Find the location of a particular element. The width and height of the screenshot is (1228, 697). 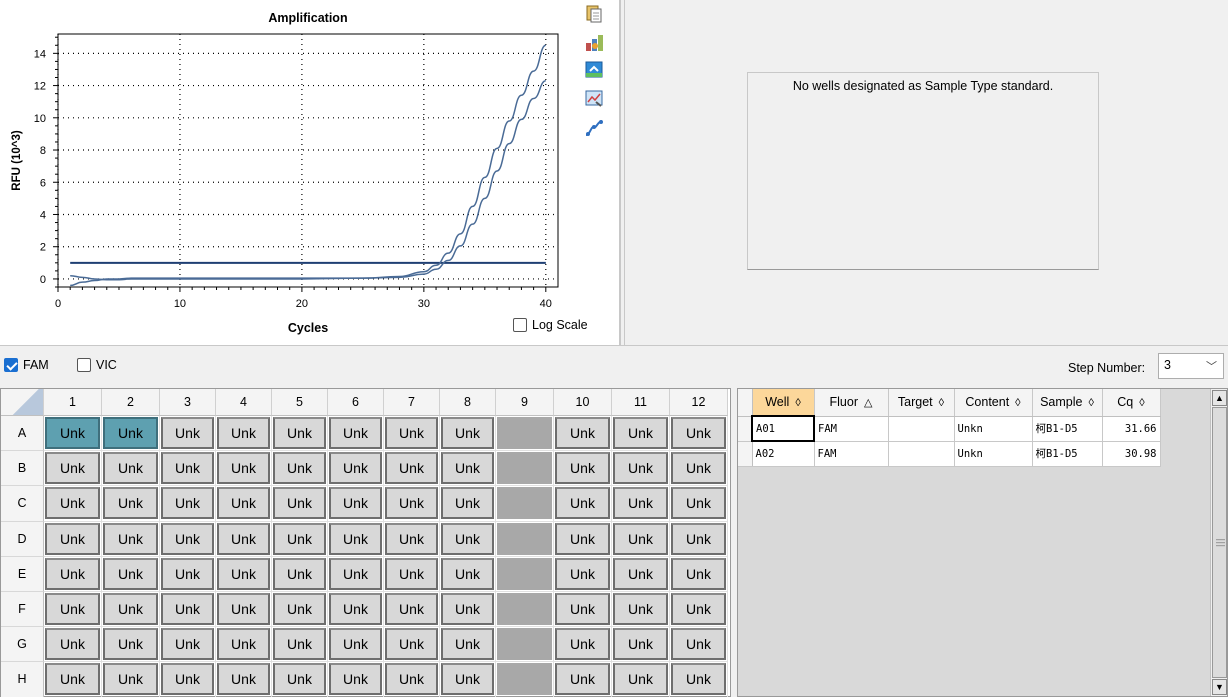

results-cell-fluor: FAM is located at coordinates (851, 429).